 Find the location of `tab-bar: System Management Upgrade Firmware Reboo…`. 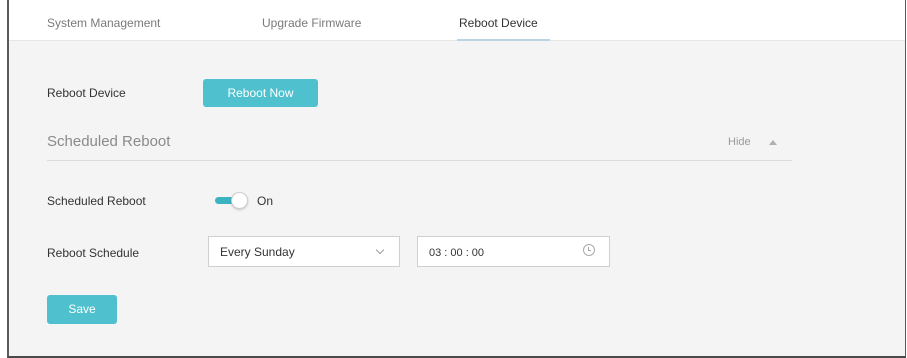

tab-bar: System Management Upgrade Firmware Reboo… is located at coordinates (457, 20).